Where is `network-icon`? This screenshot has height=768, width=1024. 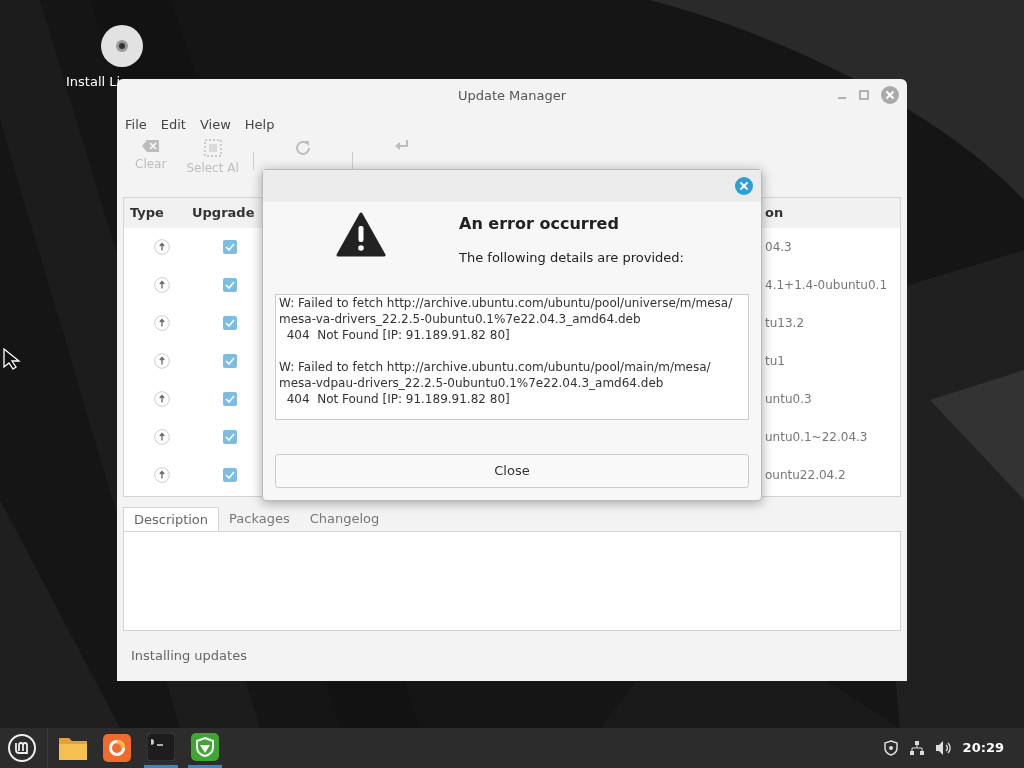
network-icon is located at coordinates (916, 748).